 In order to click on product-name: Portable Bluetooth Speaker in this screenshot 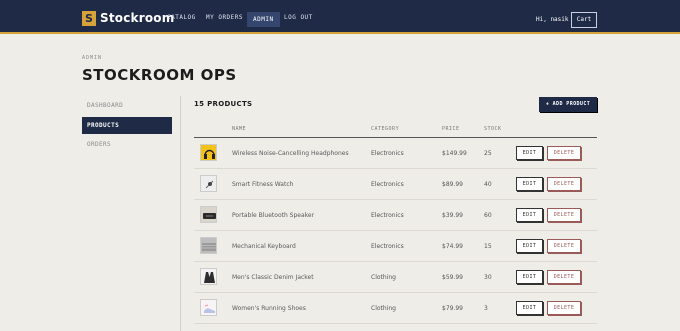, I will do `click(273, 215)`.